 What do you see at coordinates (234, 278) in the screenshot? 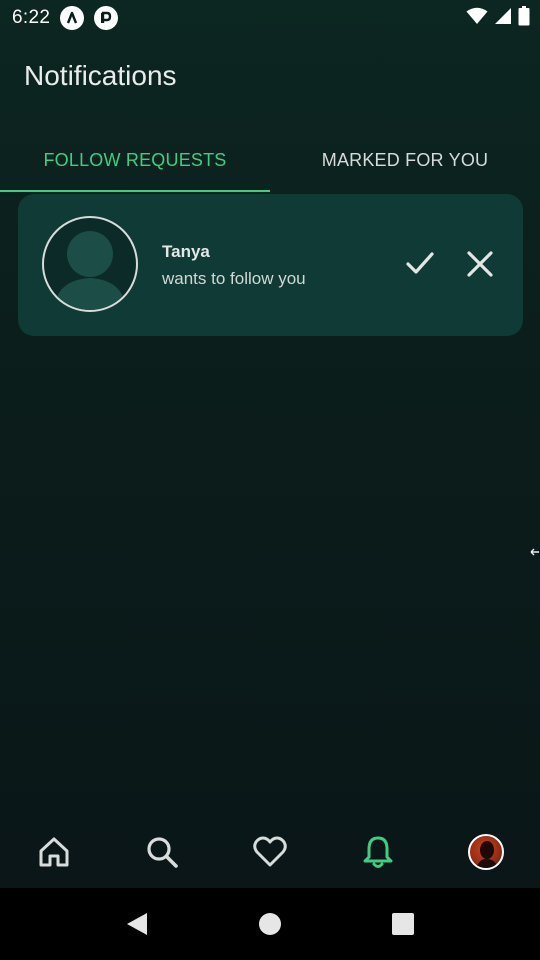
I see `request-message: wants to follow you` at bounding box center [234, 278].